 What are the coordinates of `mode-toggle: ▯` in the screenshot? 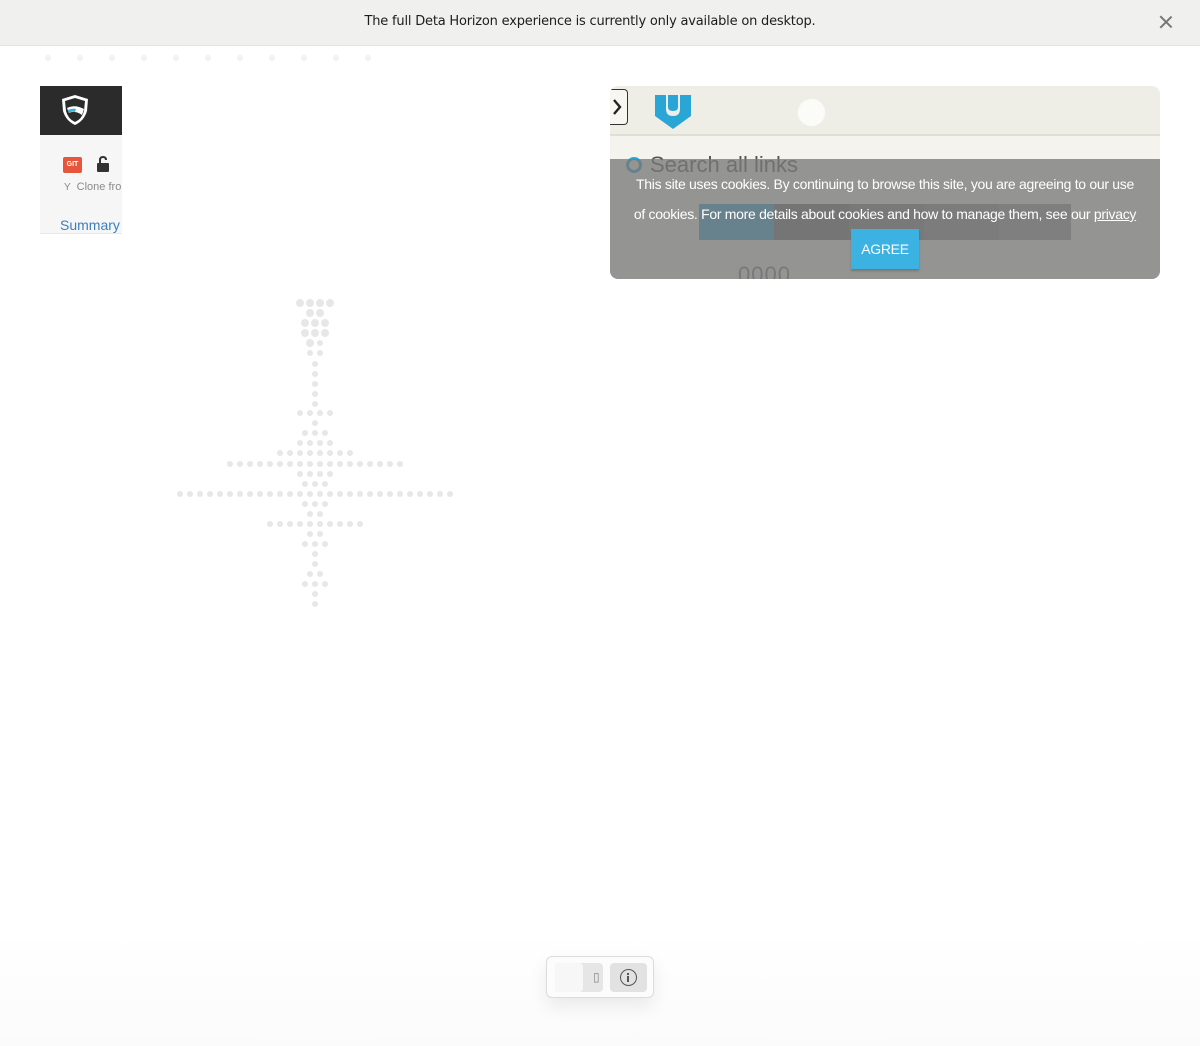 It's located at (579, 977).